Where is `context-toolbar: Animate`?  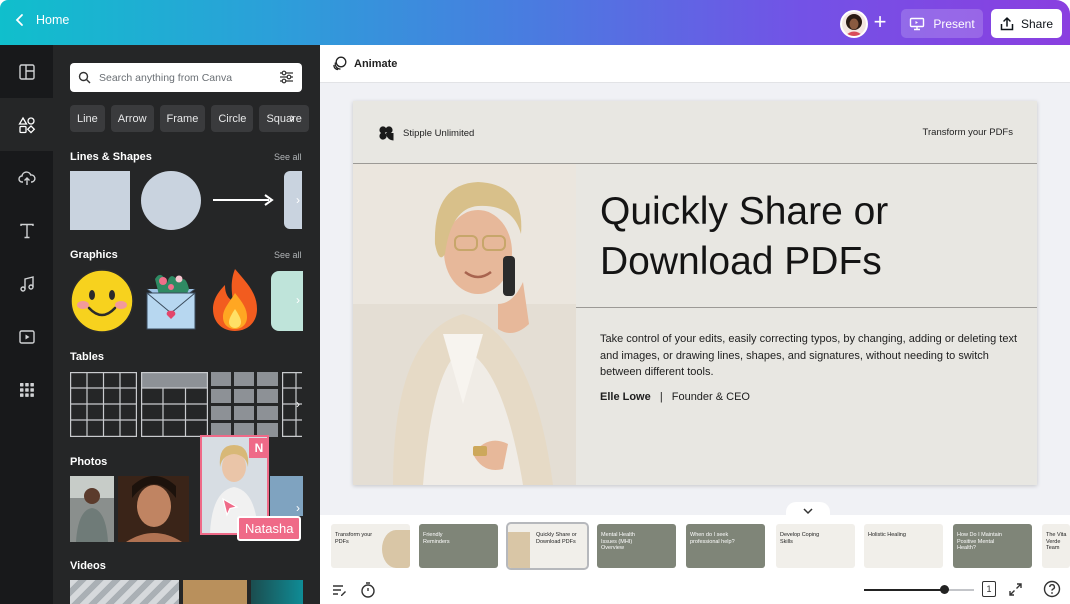
context-toolbar: Animate is located at coordinates (695, 64).